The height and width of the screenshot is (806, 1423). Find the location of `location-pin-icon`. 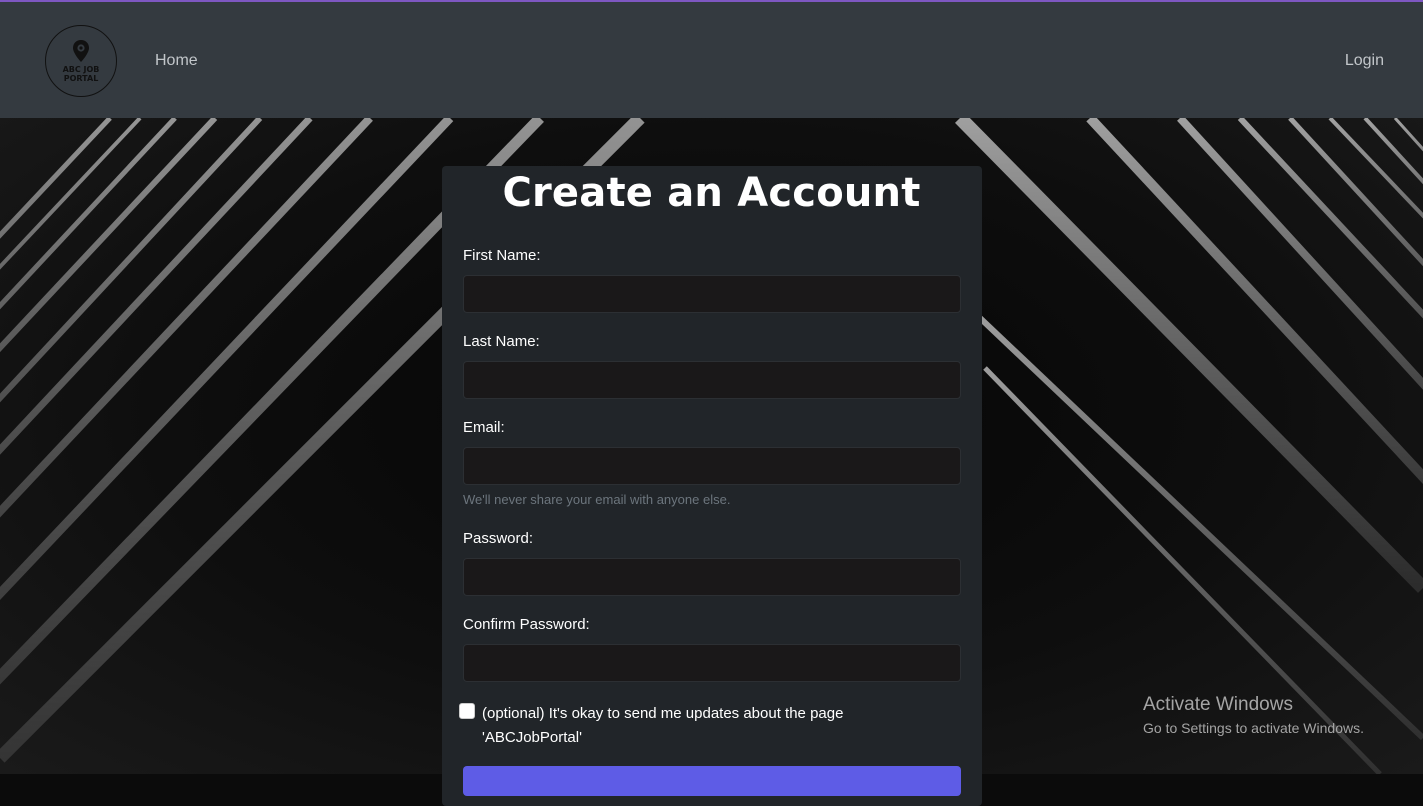

location-pin-icon is located at coordinates (81, 51).